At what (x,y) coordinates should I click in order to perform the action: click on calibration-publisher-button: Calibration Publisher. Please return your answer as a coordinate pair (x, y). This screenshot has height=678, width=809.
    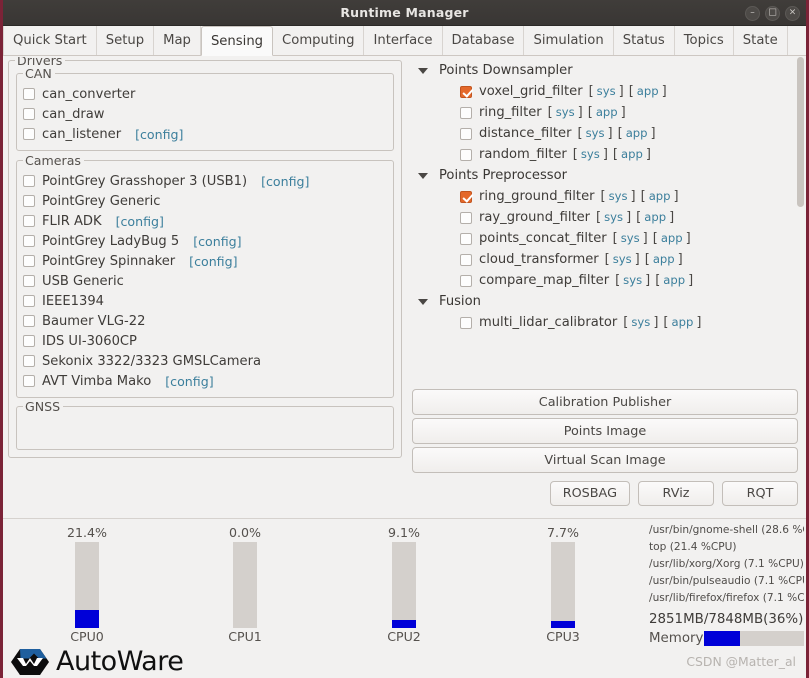
    Looking at the image, I should click on (605, 402).